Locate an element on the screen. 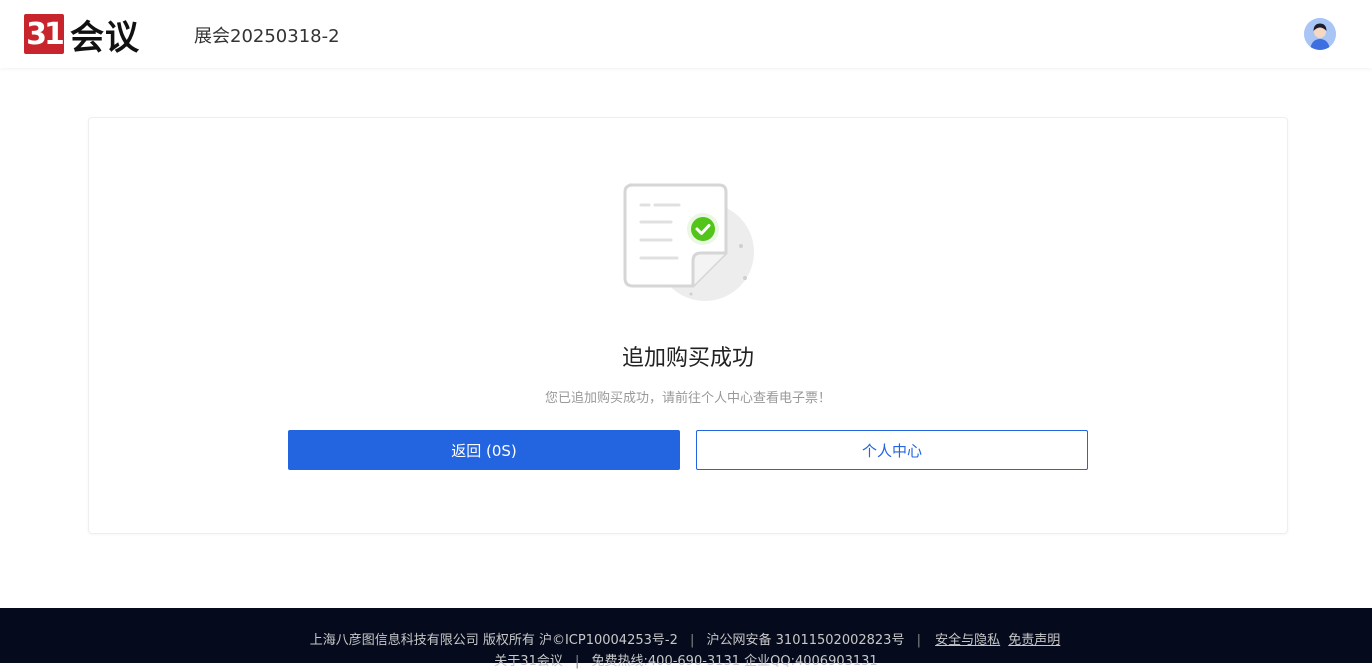  footer-icp: 沪©ICP10004253号-2 is located at coordinates (608, 640).